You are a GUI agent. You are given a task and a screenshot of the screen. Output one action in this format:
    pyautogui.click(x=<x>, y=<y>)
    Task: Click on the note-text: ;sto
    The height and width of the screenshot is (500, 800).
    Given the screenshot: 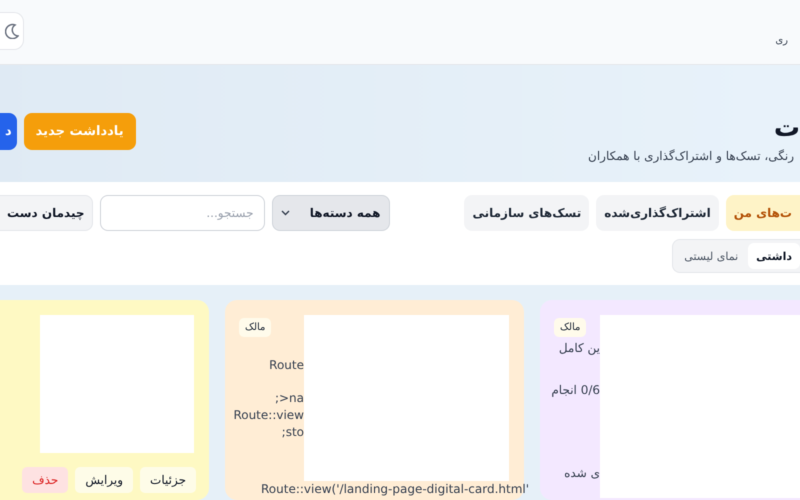 What is the action you would take?
    pyautogui.click(x=293, y=432)
    